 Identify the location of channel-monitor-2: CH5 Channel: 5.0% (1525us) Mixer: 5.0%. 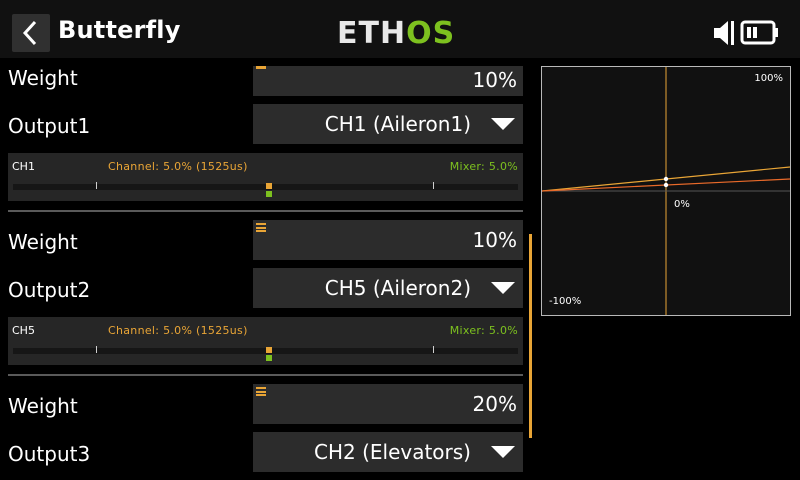
(265, 341).